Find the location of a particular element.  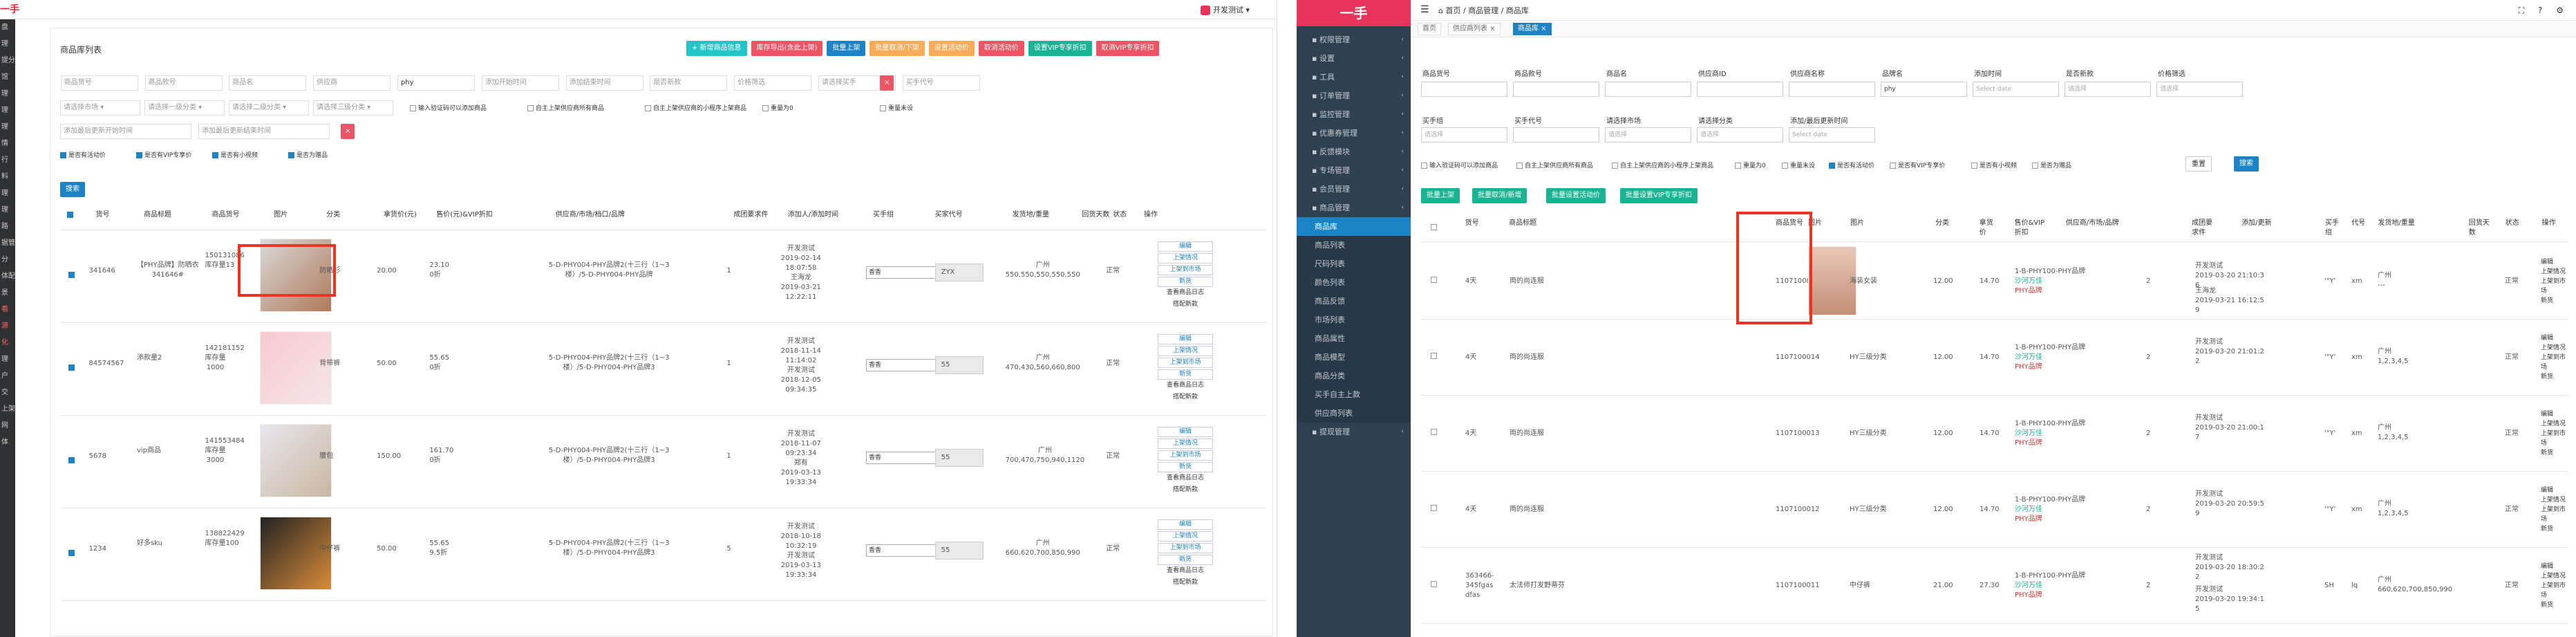

menu-item: 买手自主上款 is located at coordinates (1354, 394).